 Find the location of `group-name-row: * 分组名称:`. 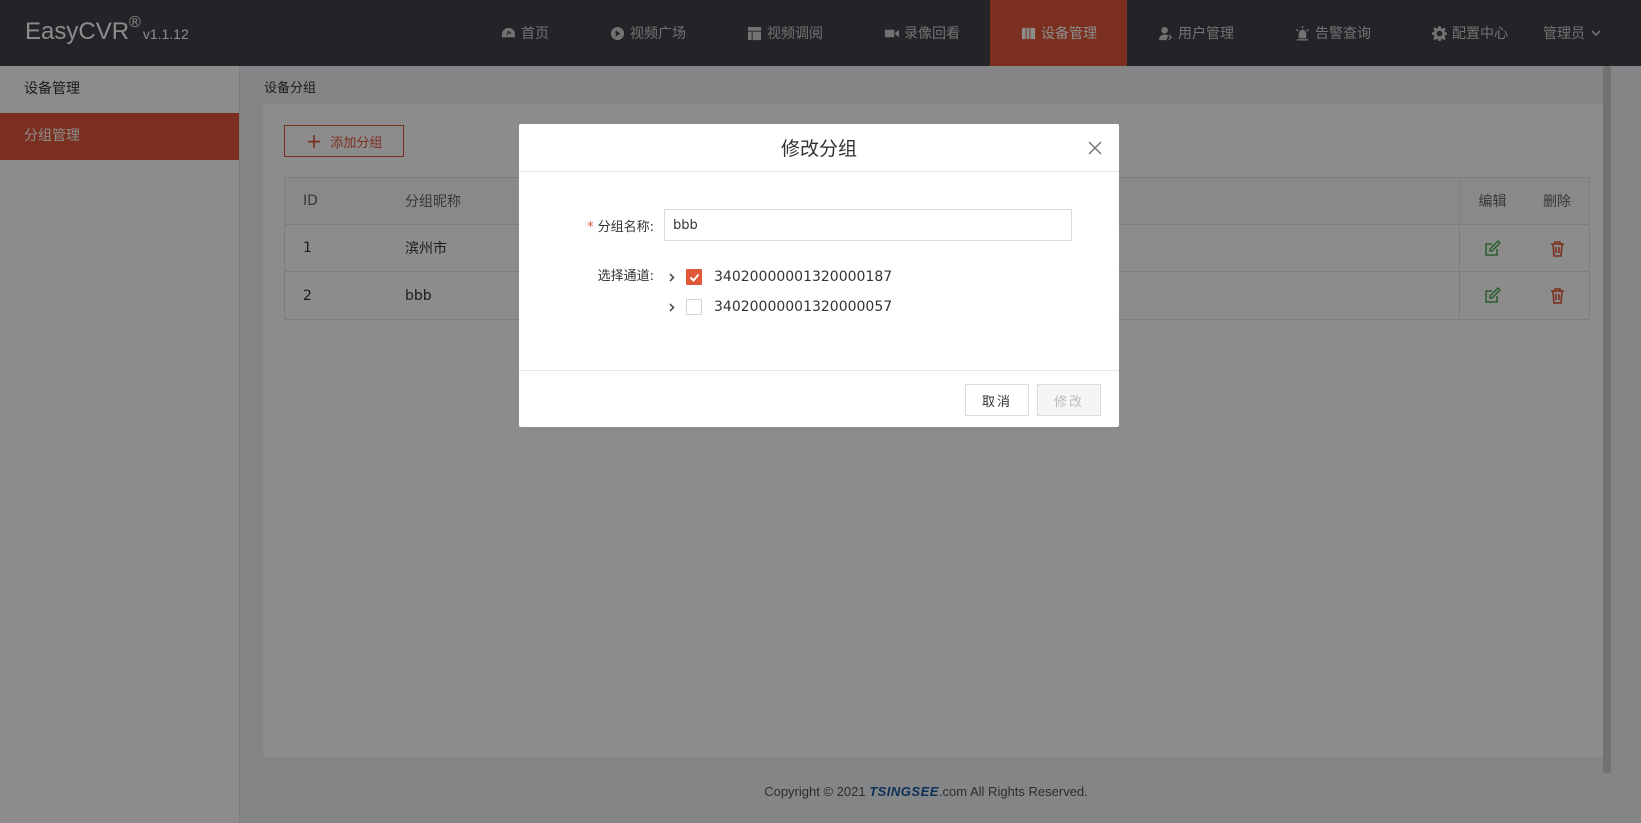

group-name-row: * 分组名称: is located at coordinates (795, 225).